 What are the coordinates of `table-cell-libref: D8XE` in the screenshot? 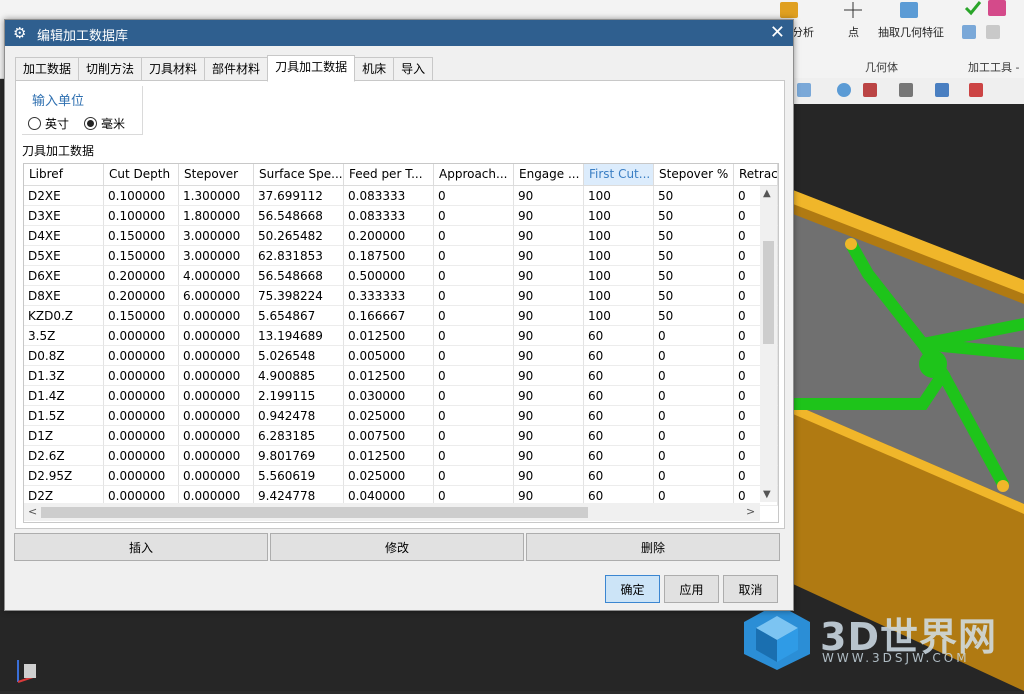 It's located at (64, 296).